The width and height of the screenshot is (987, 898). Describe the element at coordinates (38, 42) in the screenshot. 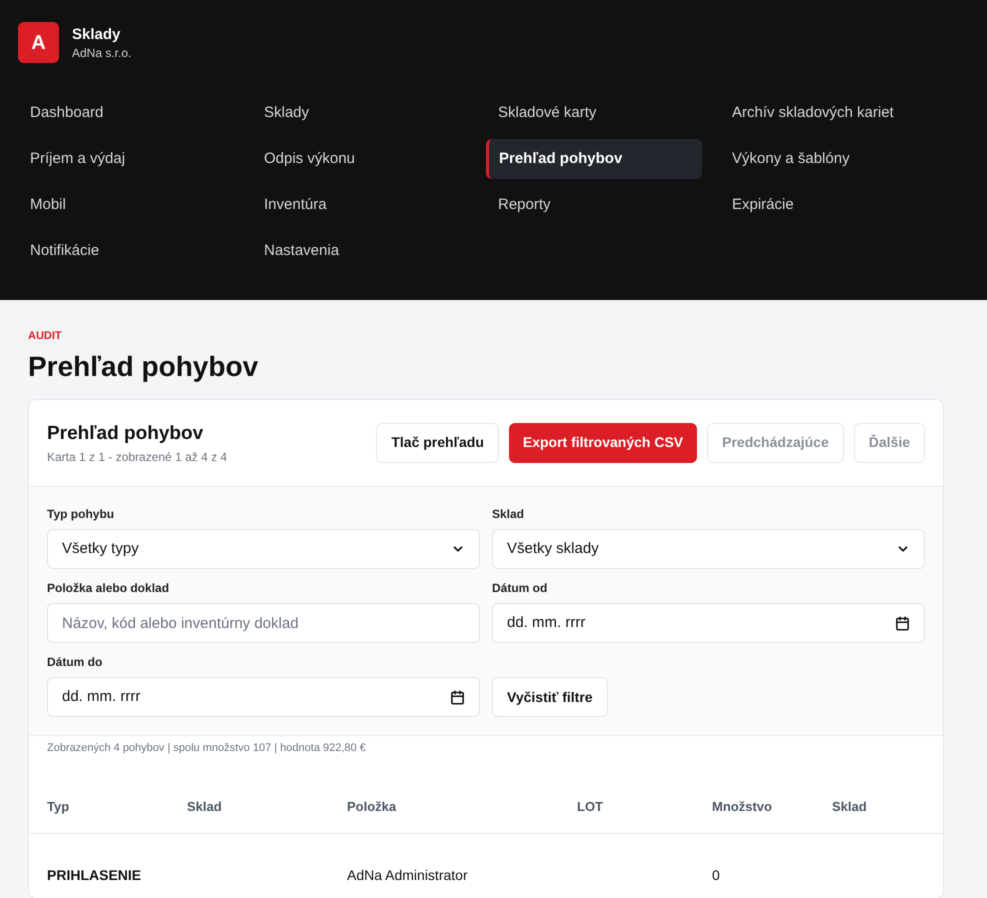

I see `logo-icon: A` at that location.